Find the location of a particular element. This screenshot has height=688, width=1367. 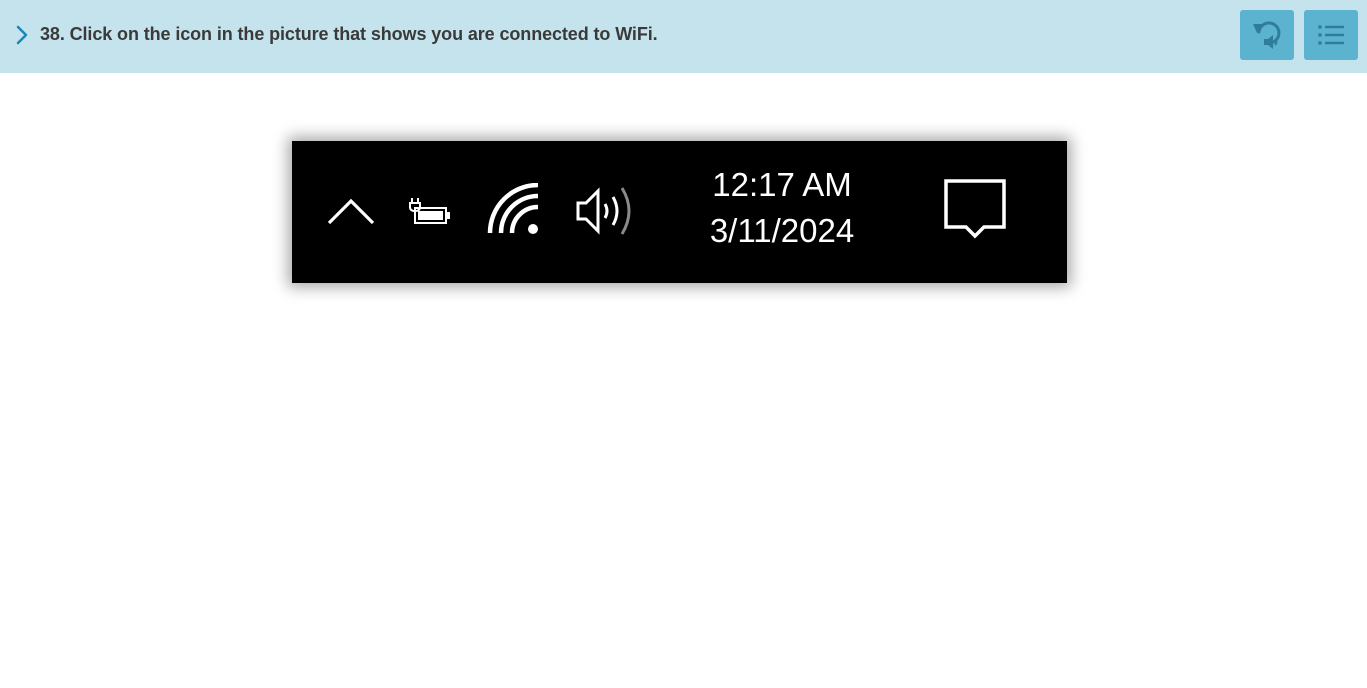

chevron-right-icon is located at coordinates (22, 35).